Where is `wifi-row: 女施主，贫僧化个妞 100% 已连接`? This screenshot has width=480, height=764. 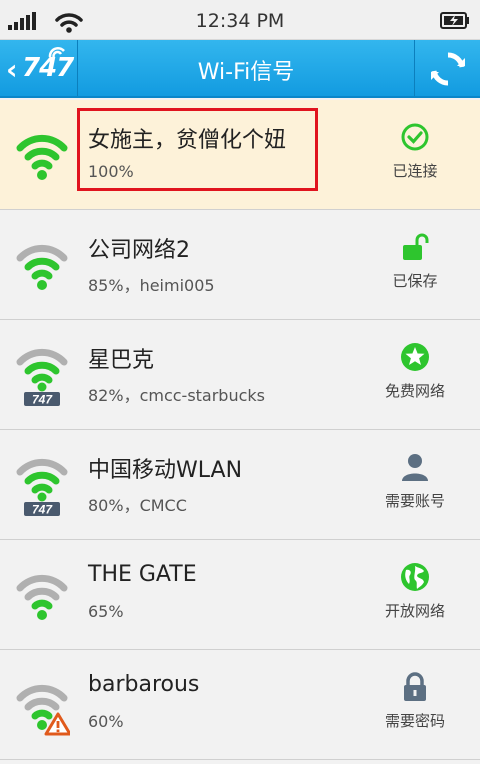
wifi-row: 女施主，贫僧化个妞 100% 已连接 is located at coordinates (240, 155).